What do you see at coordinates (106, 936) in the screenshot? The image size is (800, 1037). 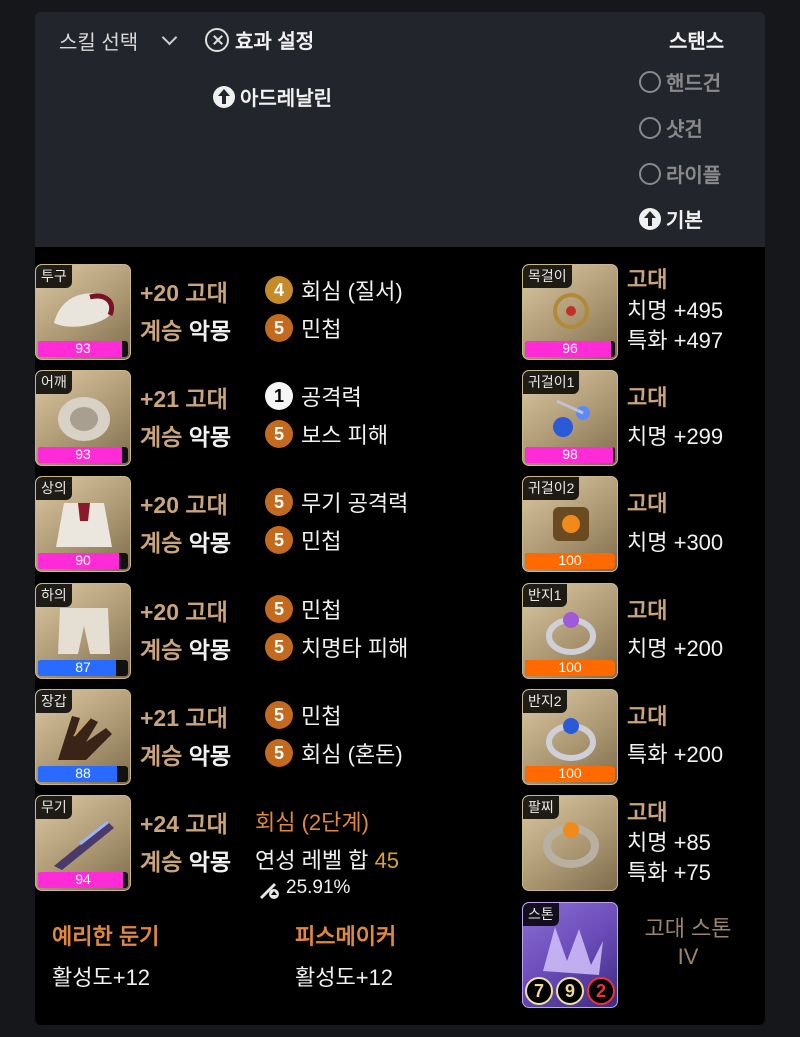 I see `bracelet-effect-title: 예리한 둔기` at bounding box center [106, 936].